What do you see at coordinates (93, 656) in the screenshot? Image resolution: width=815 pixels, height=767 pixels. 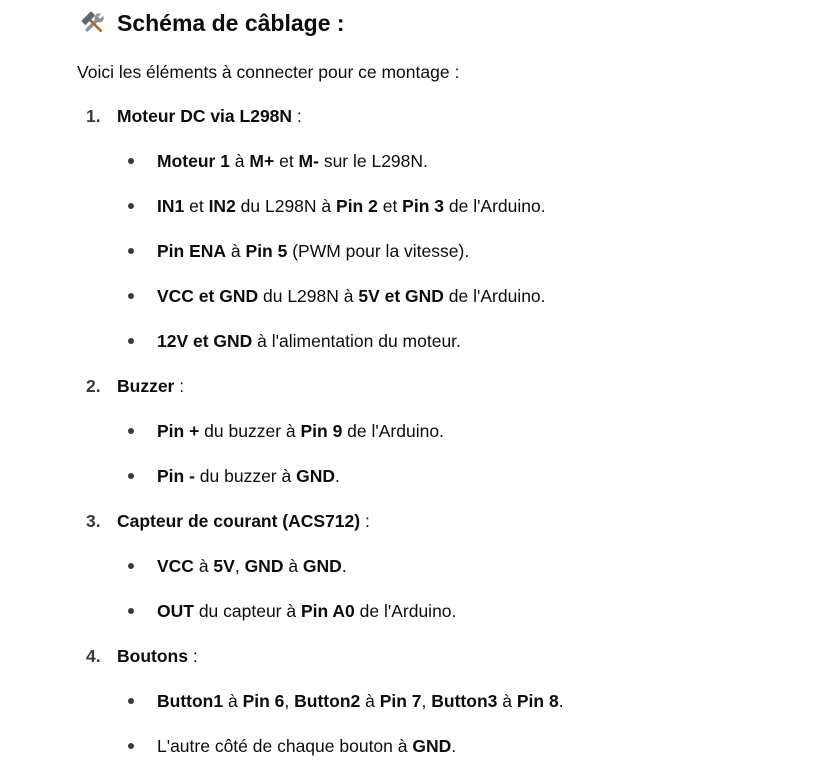 I see `section-number: 4.` at bounding box center [93, 656].